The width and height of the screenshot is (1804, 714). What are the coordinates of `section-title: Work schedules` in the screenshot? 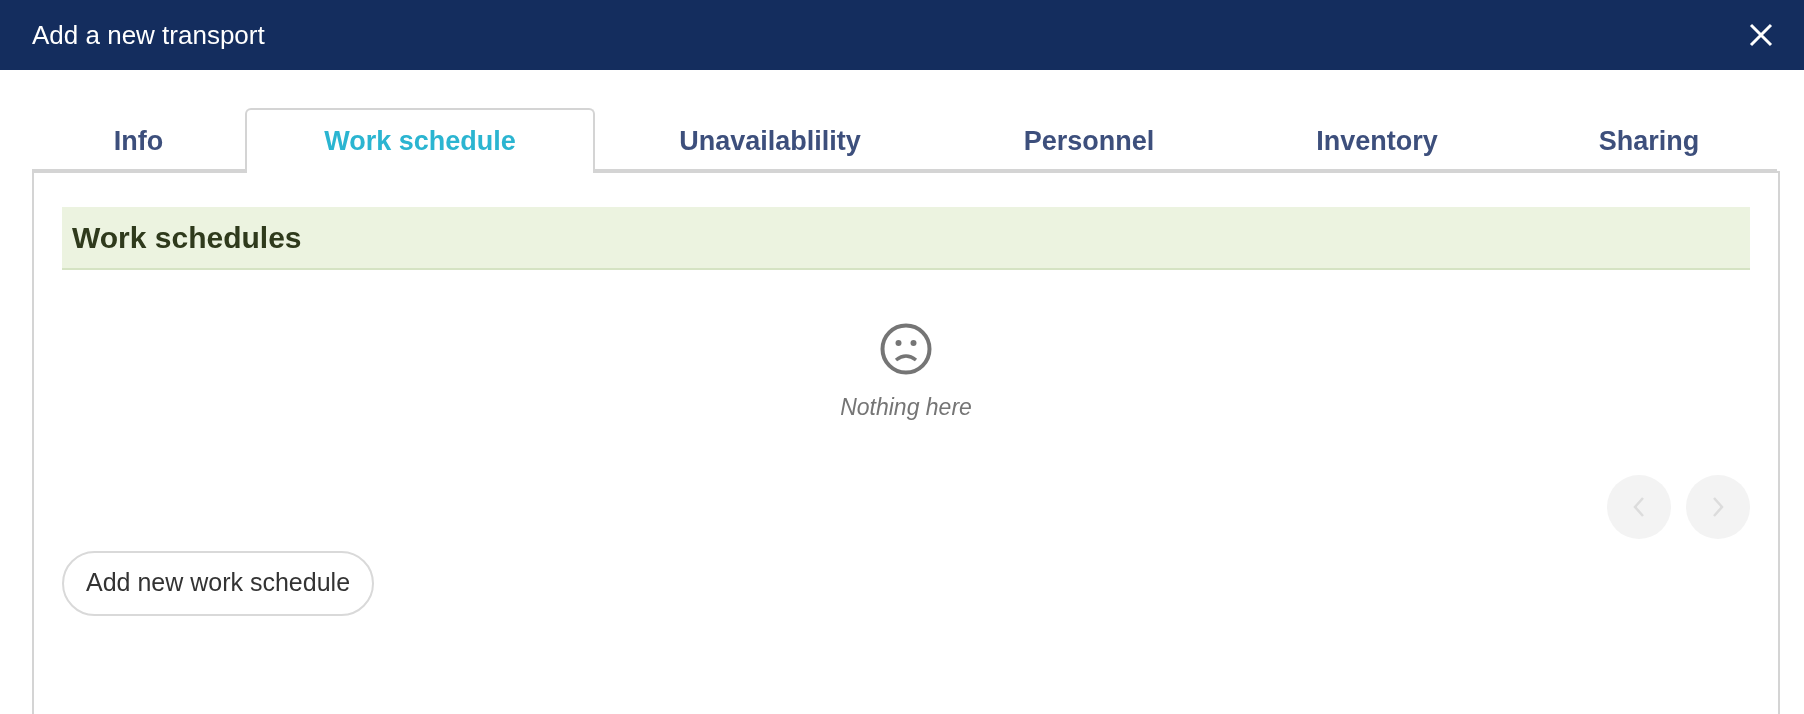 It's located at (187, 238).